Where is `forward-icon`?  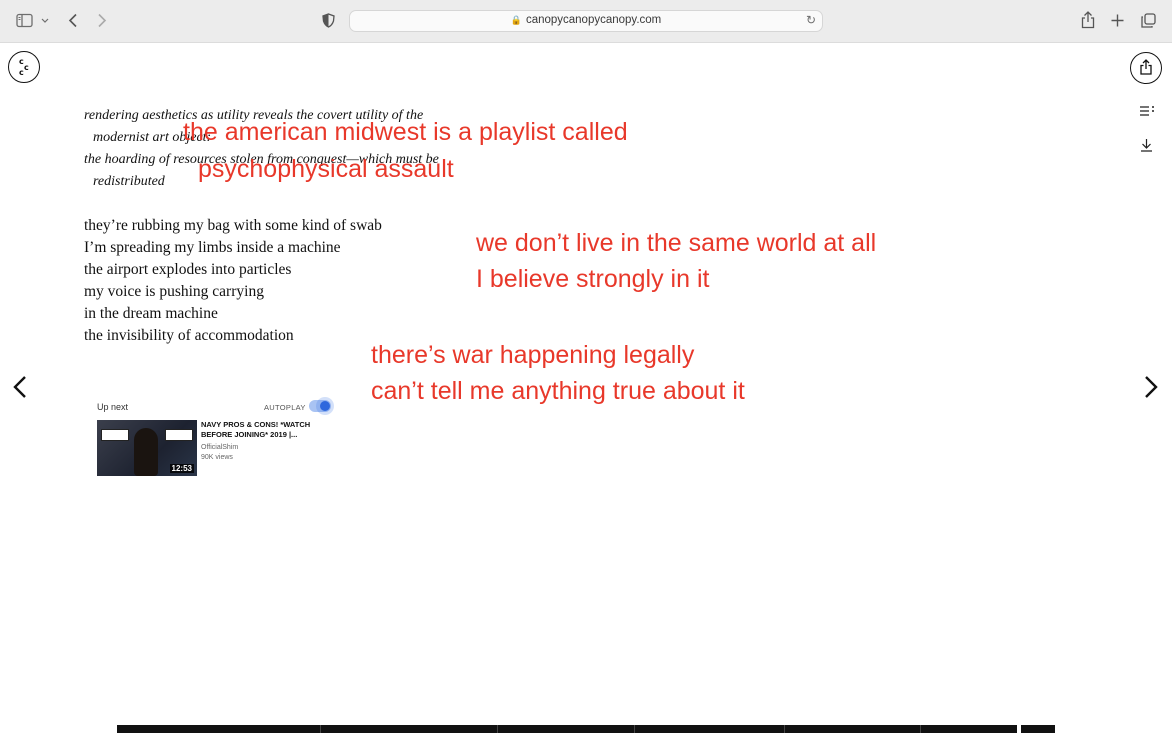
forward-icon is located at coordinates (102, 20).